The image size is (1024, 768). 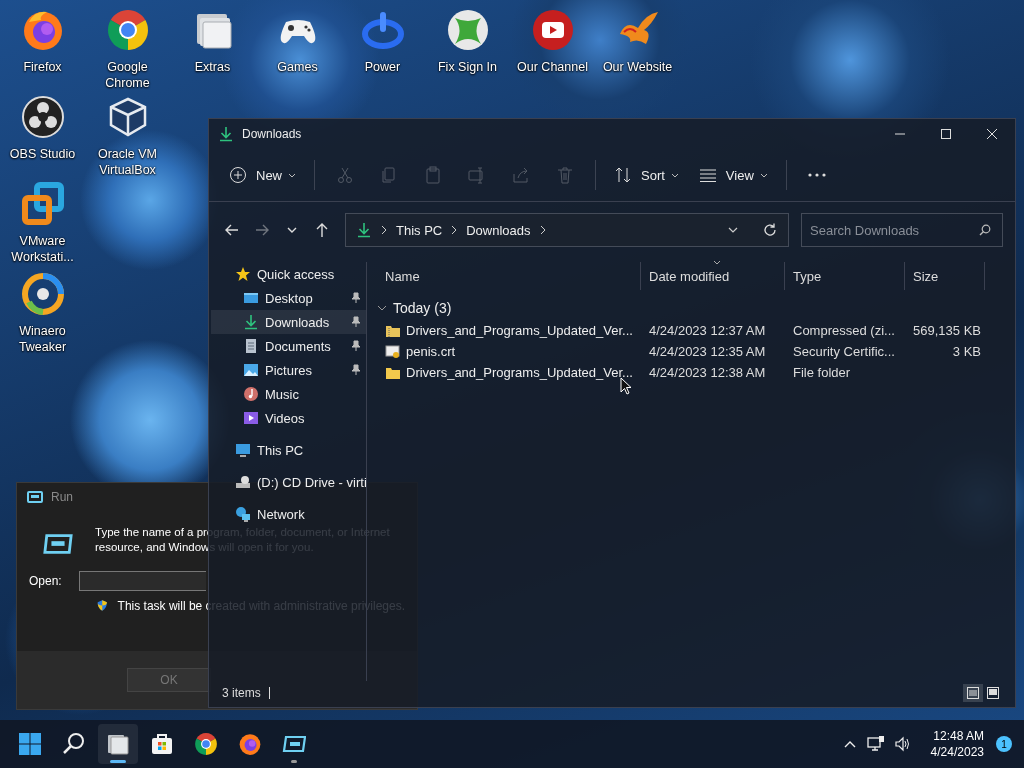 I want to click on desktop-shortcut: Winaero Tweaker, so click(x=42, y=312).